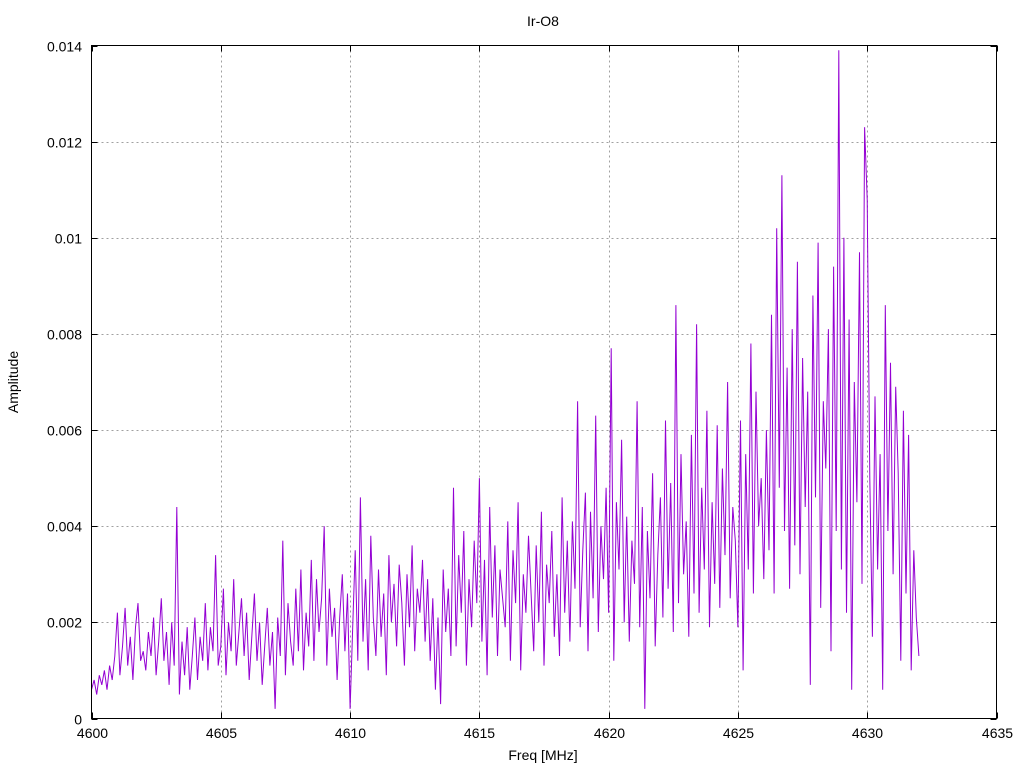  Describe the element at coordinates (78, 720) in the screenshot. I see `y-tick-label: 0` at that location.